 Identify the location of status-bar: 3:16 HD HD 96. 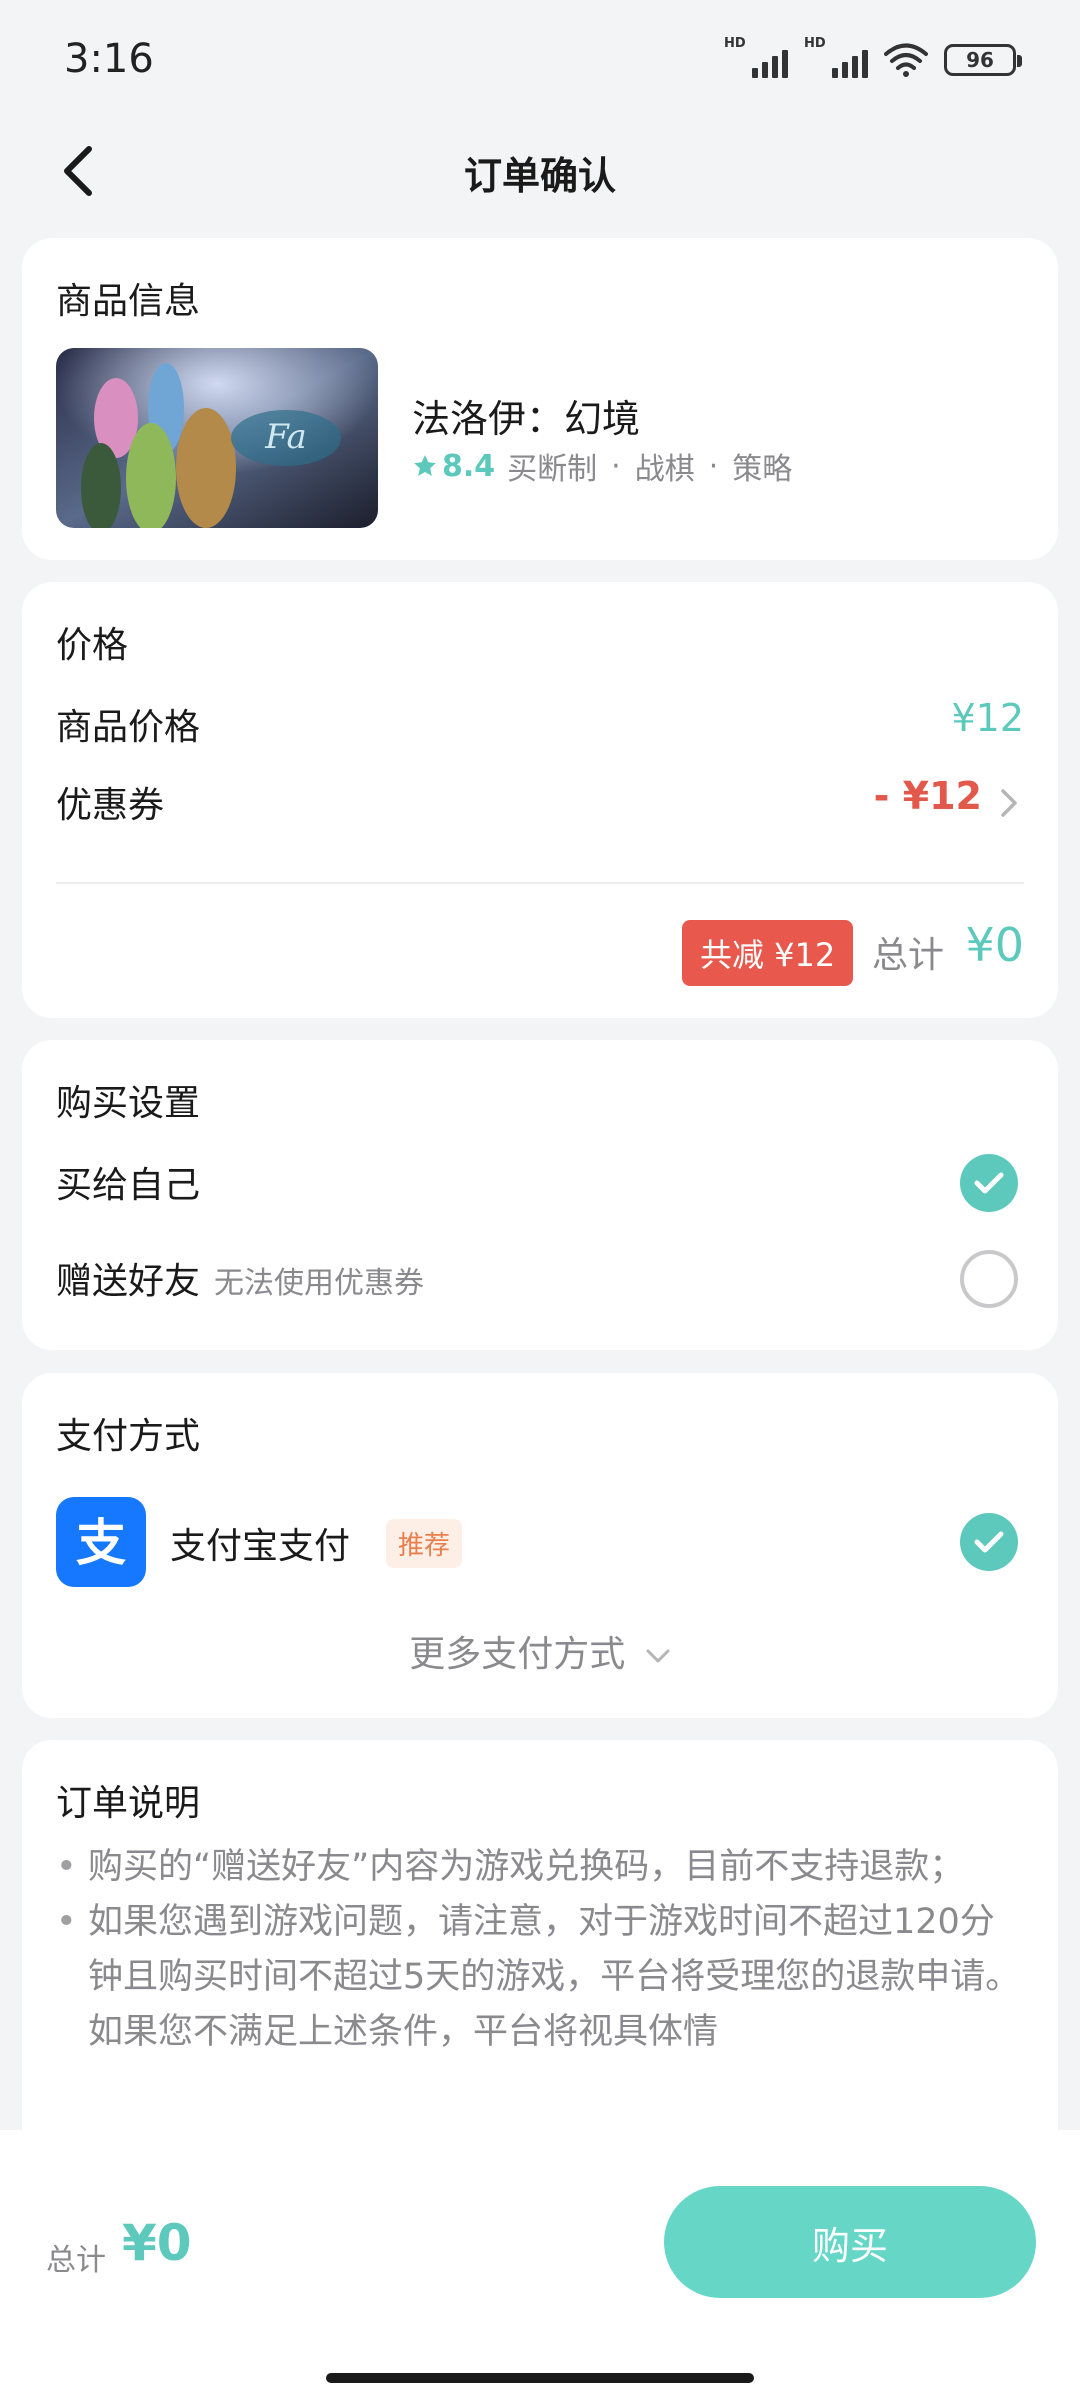
(540, 62).